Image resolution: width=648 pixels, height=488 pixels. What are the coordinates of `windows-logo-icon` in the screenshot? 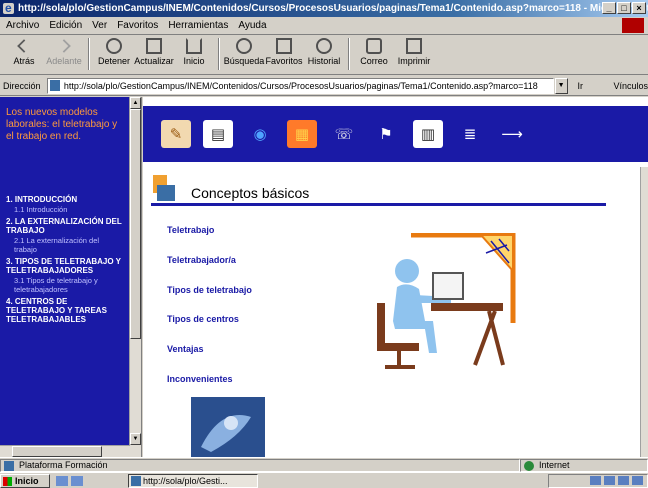 It's located at (7, 481).